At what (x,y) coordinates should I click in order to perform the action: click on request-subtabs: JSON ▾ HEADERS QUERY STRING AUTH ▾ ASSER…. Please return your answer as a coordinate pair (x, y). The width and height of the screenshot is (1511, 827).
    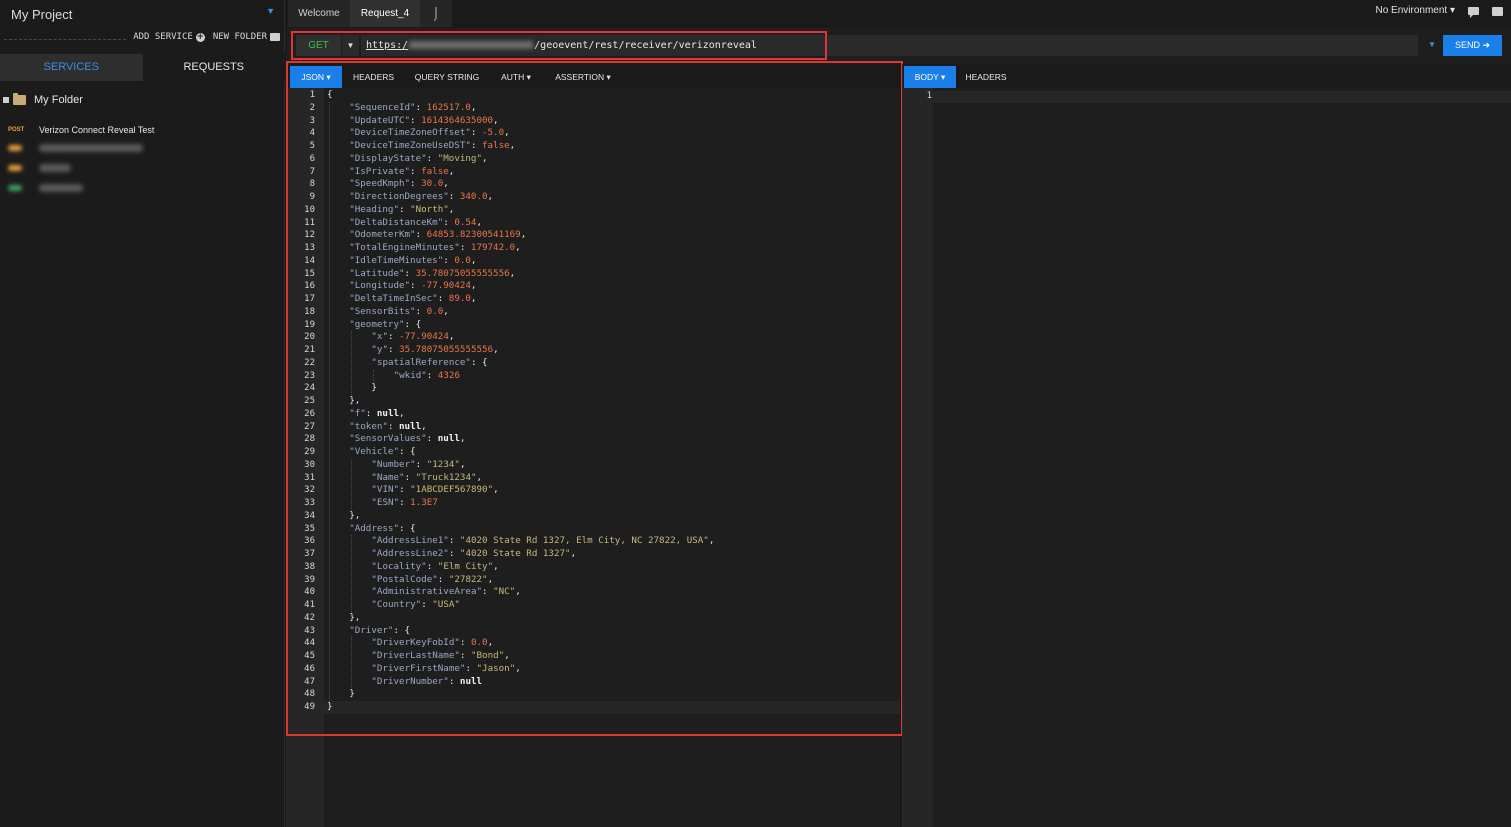
    Looking at the image, I should click on (593, 76).